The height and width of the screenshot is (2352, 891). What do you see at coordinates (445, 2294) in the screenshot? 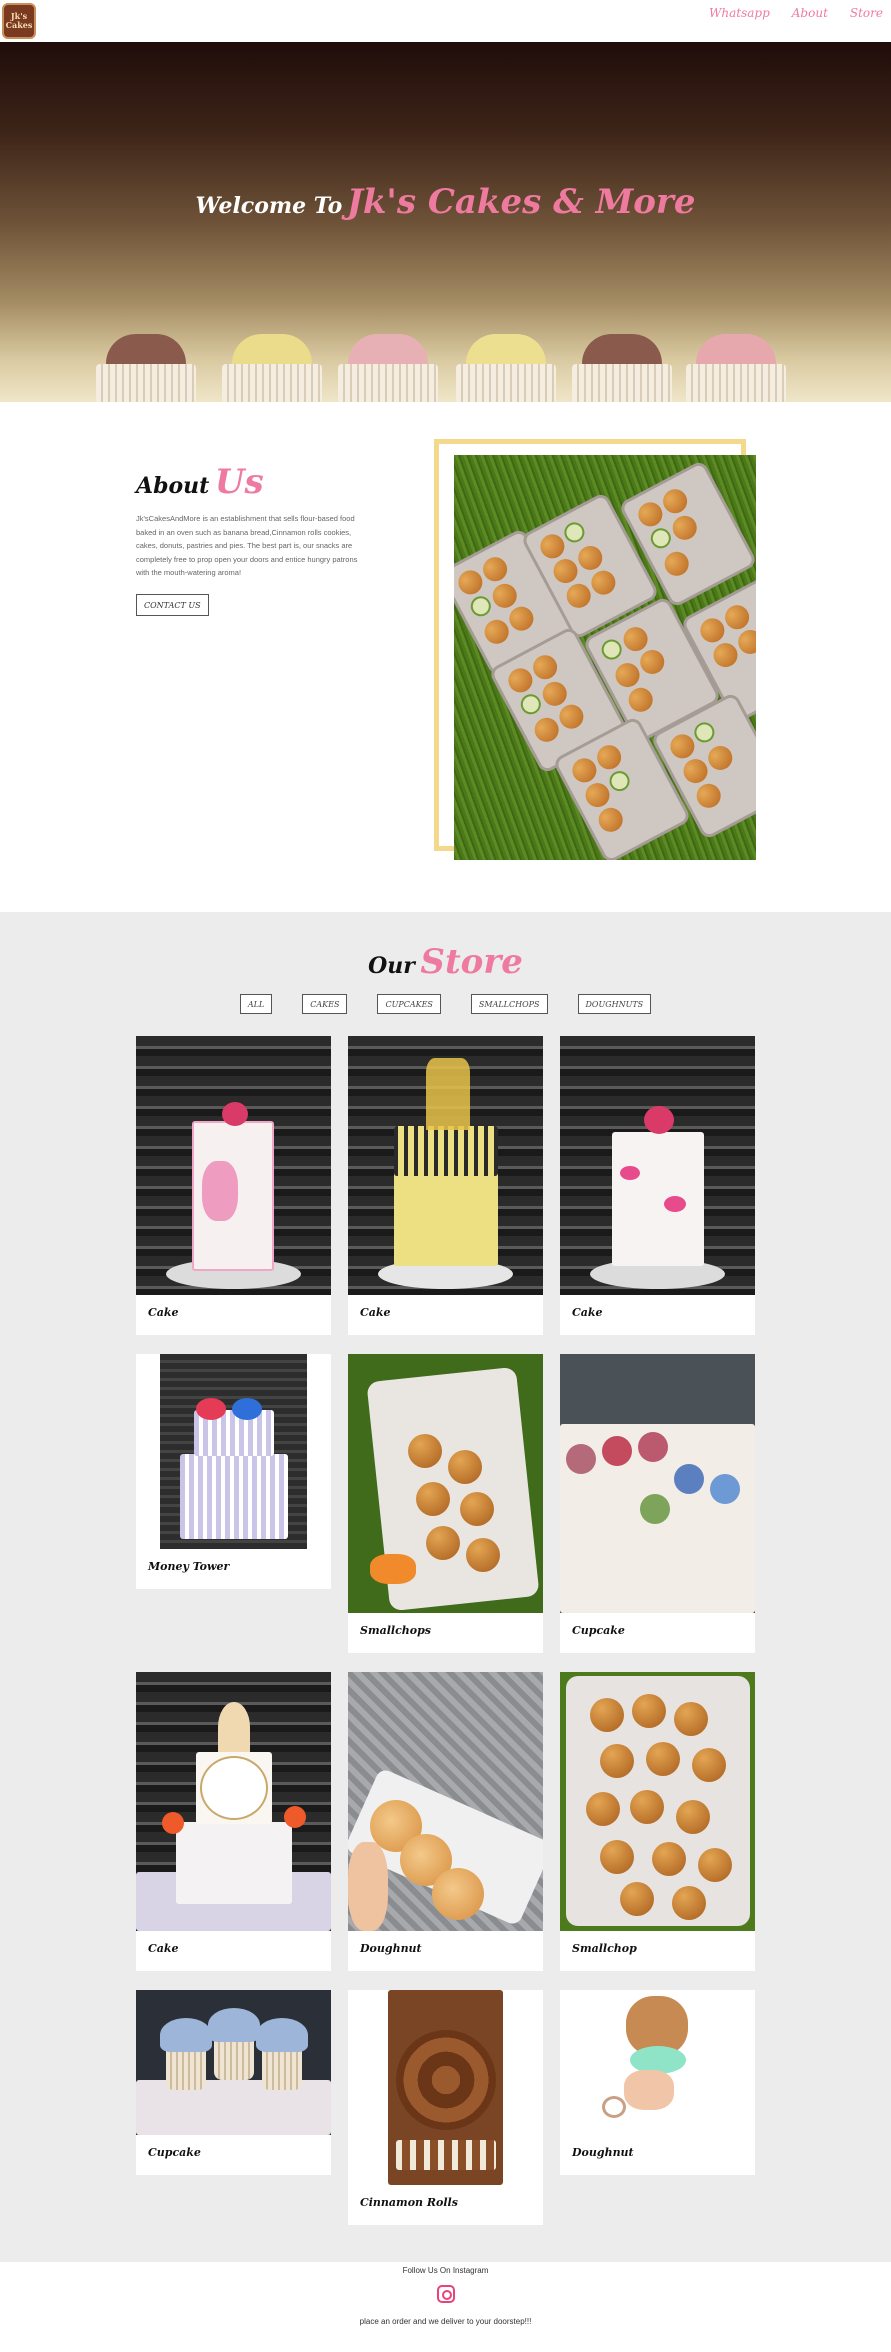
I see `instagram-icon` at bounding box center [445, 2294].